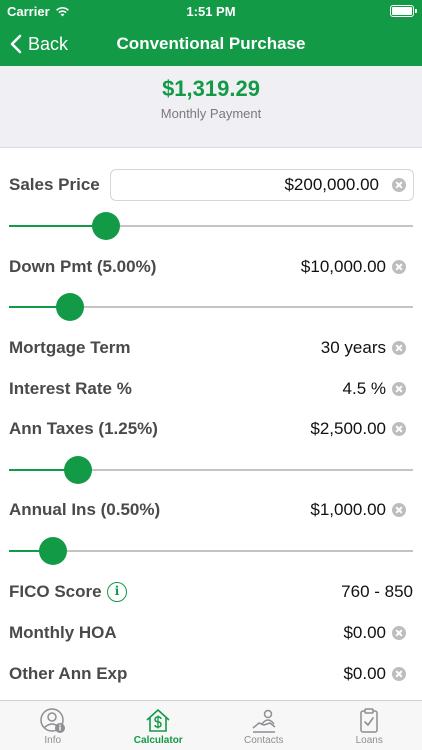  What do you see at coordinates (399, 389) in the screenshot?
I see `interest-rate-clear-icon` at bounding box center [399, 389].